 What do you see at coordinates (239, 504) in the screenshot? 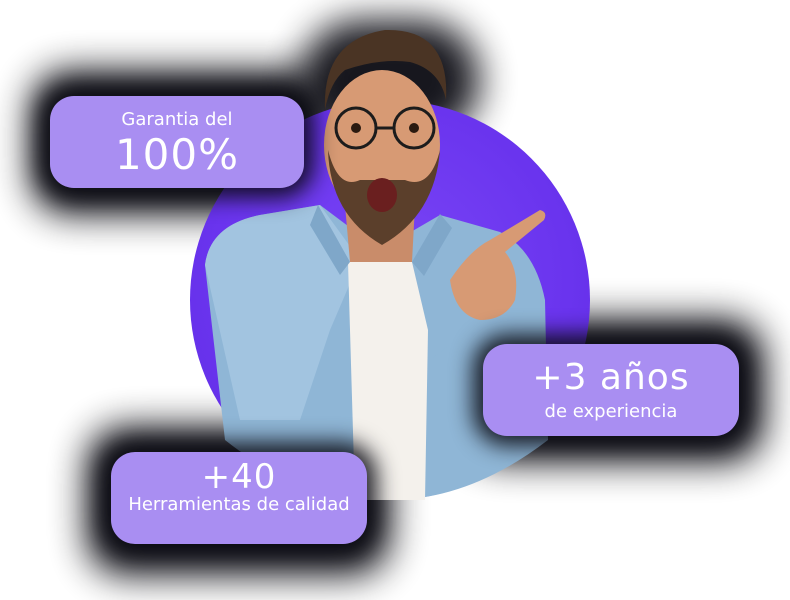
I see `tools-label: Herramientas de calidad` at bounding box center [239, 504].